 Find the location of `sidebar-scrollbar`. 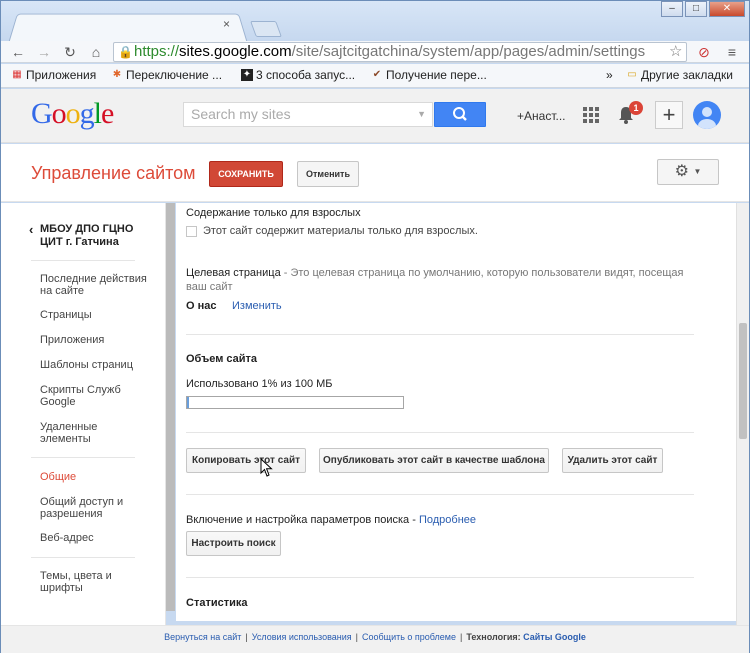

sidebar-scrollbar is located at coordinates (170, 407).